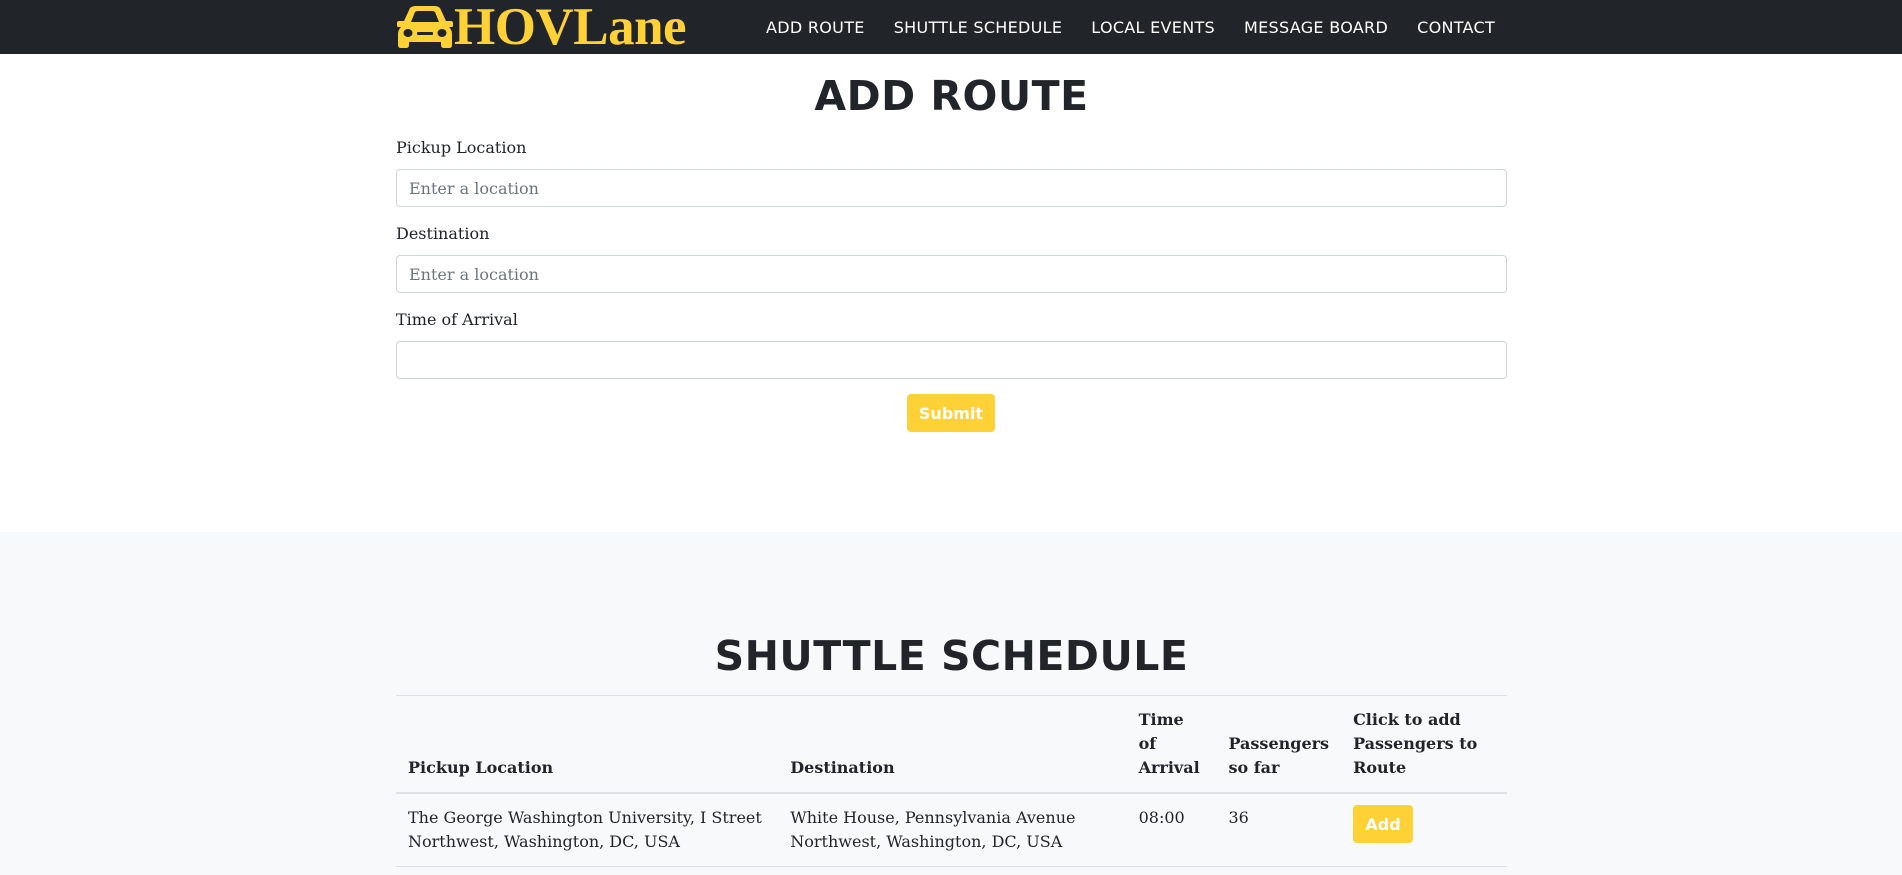 The height and width of the screenshot is (875, 1902). What do you see at coordinates (815, 27) in the screenshot?
I see `nav-link-add-route: ADD ROUTE` at bounding box center [815, 27].